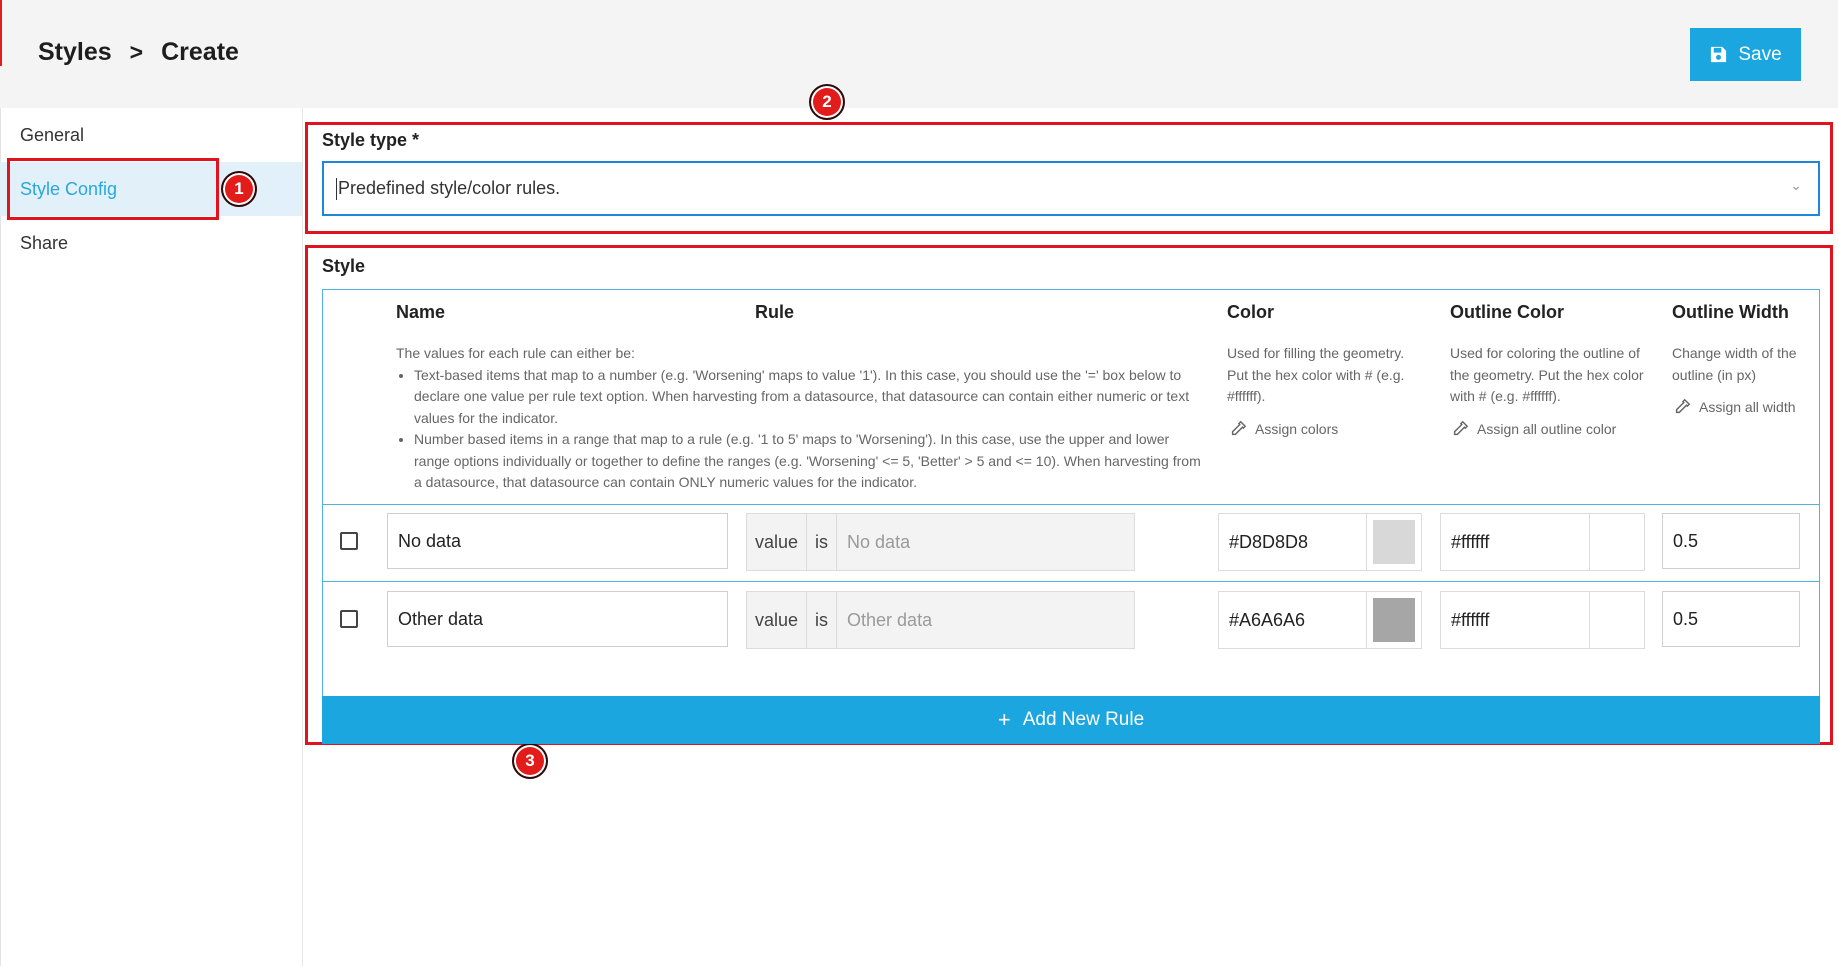 The height and width of the screenshot is (966, 1838). Describe the element at coordinates (75, 52) in the screenshot. I see `breadcrumb-styles: Styles` at that location.